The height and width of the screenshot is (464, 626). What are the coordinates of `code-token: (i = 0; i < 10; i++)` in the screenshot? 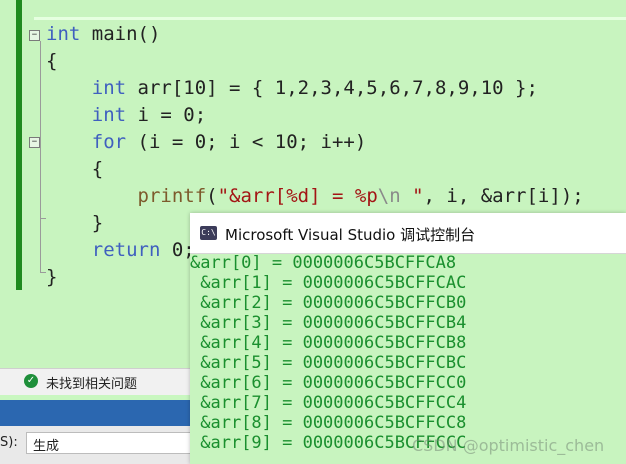 It's located at (246, 142).